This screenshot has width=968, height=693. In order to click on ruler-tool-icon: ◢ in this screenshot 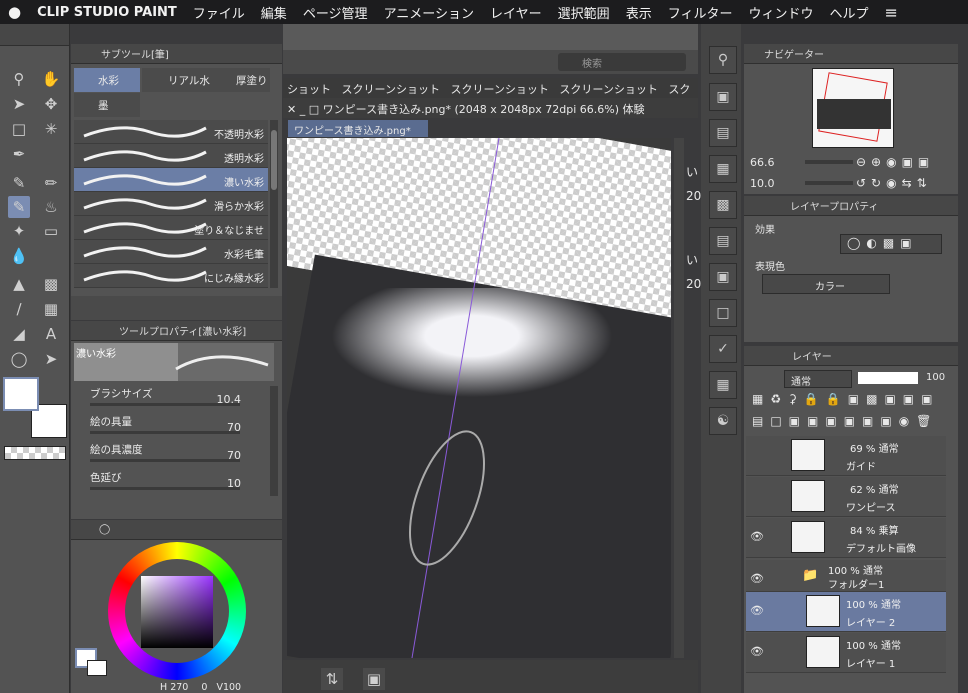, I will do `click(19, 334)`.